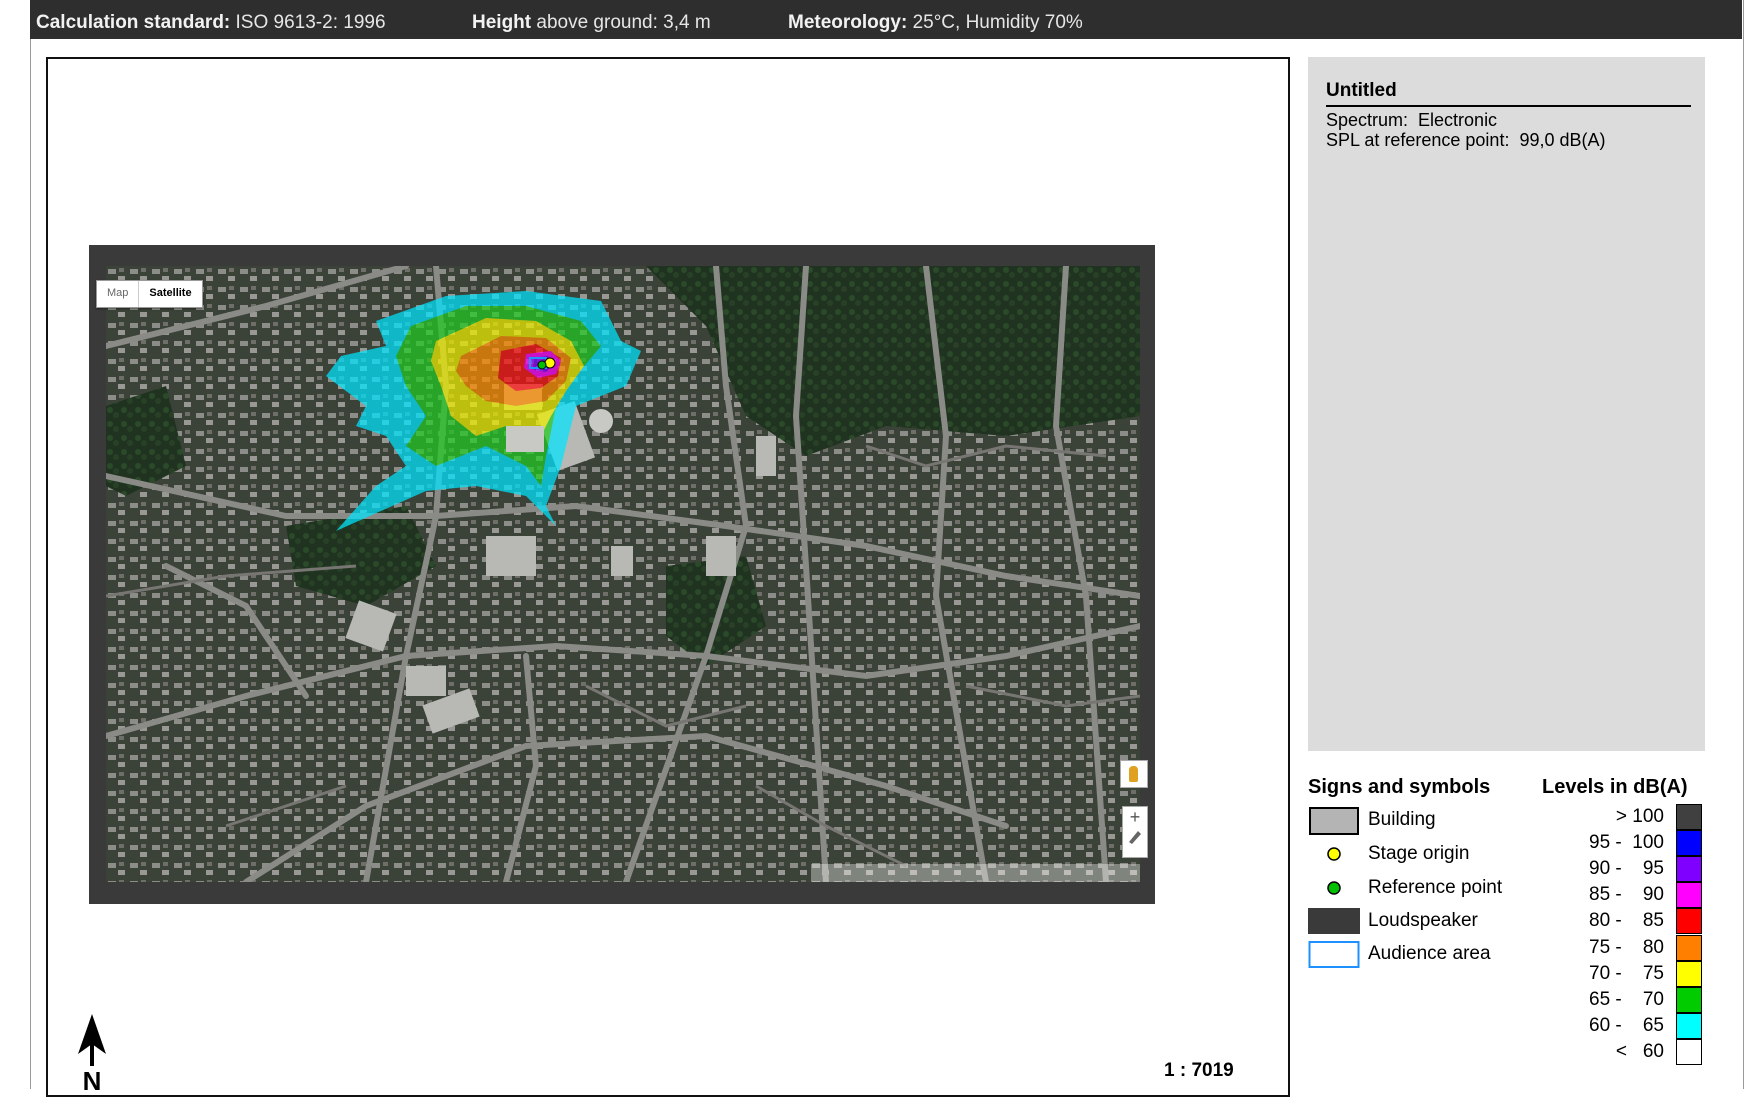 This screenshot has height=1097, width=1754. What do you see at coordinates (1134, 774) in the screenshot?
I see `street-view-pegman-icon` at bounding box center [1134, 774].